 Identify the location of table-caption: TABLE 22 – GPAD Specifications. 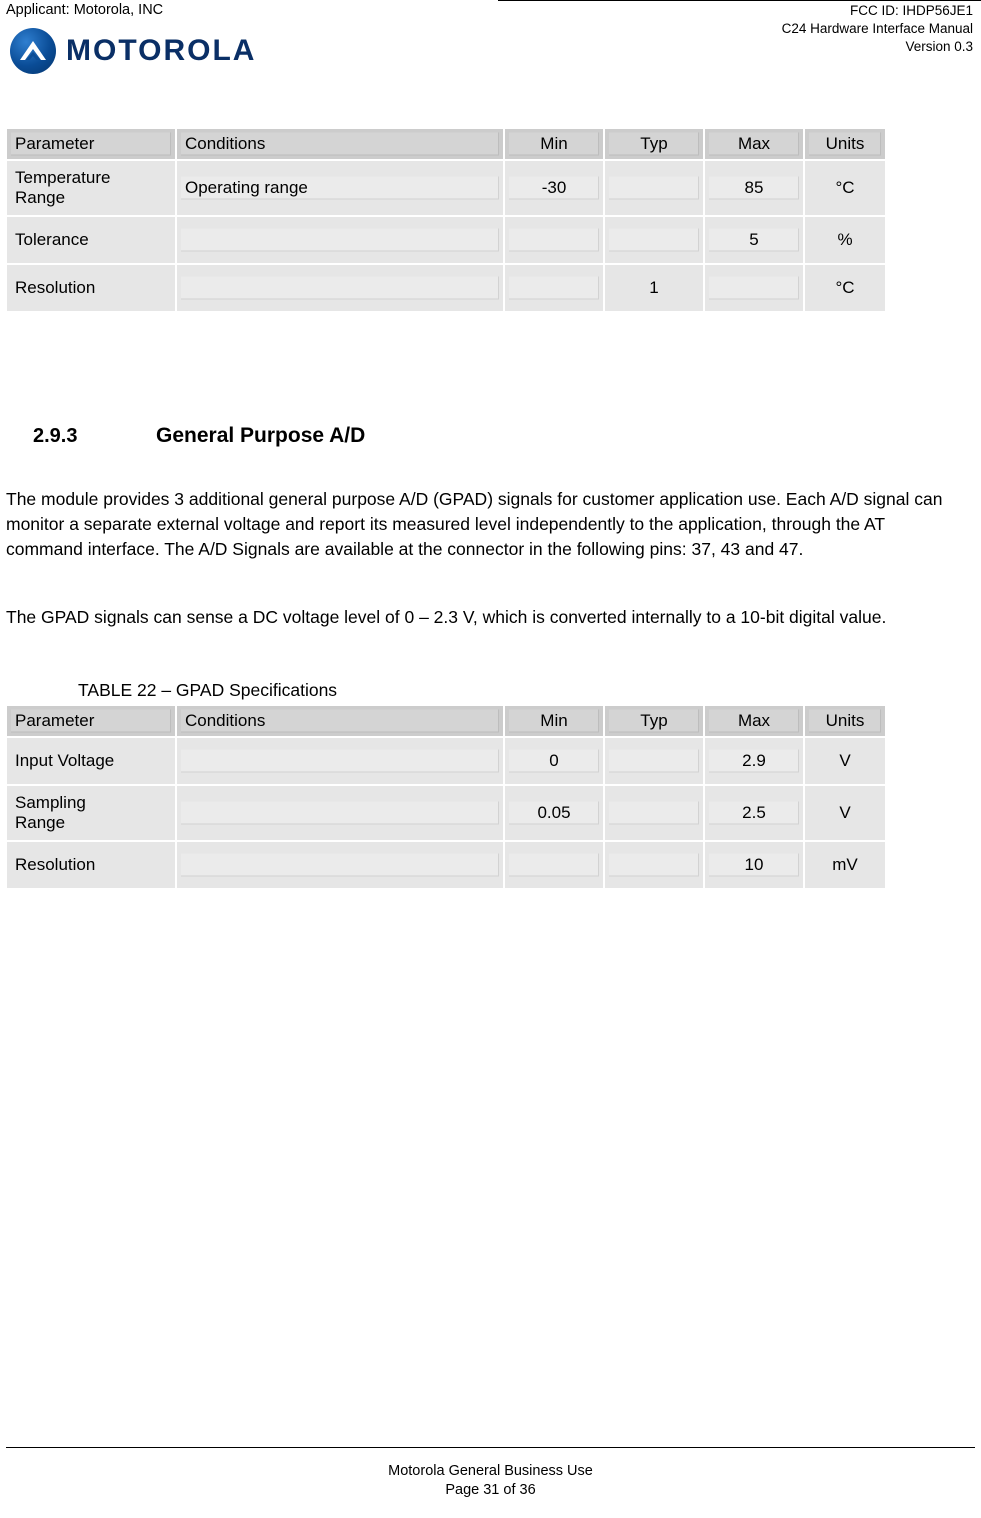
(208, 690).